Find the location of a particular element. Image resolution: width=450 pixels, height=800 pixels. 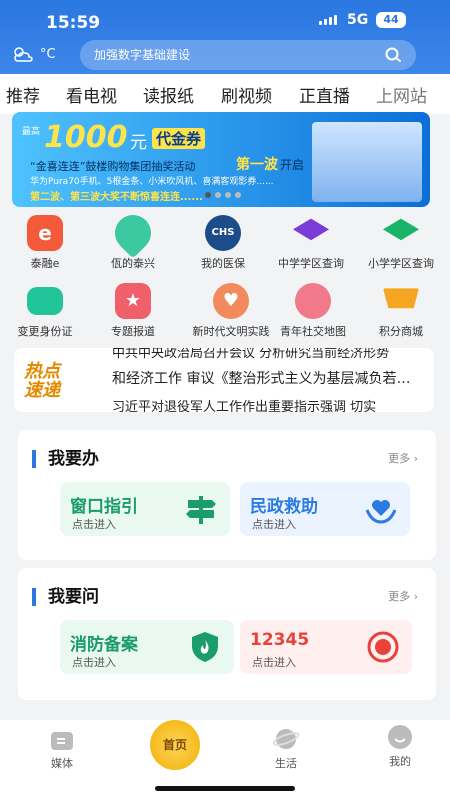

hands-heart-icon is located at coordinates (381, 512).